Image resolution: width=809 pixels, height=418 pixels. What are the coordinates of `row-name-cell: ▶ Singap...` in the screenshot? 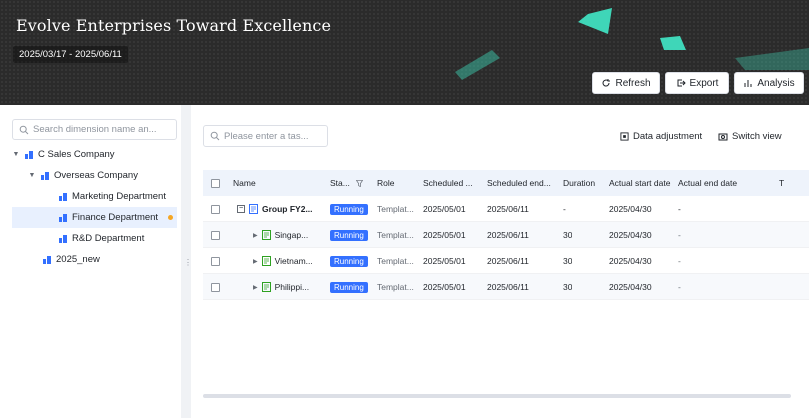 It's located at (290, 235).